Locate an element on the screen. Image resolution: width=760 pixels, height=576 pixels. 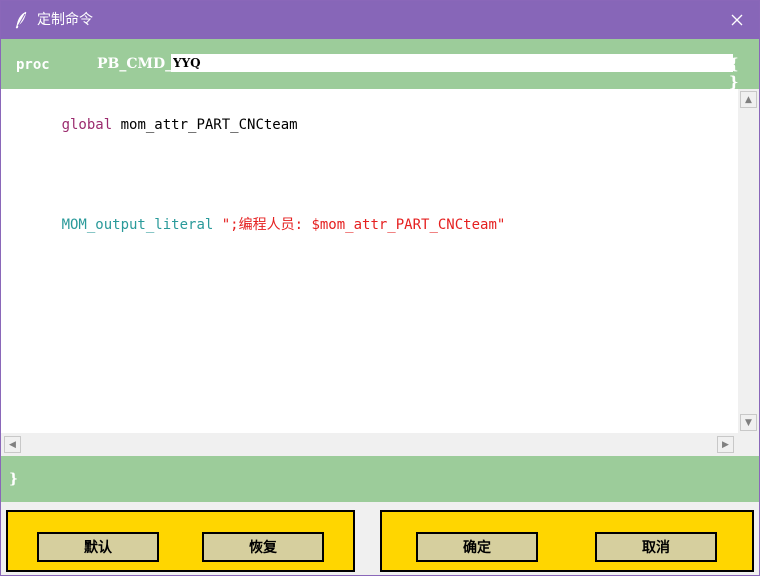
scroll-down-button: ▼ is located at coordinates (748, 422).